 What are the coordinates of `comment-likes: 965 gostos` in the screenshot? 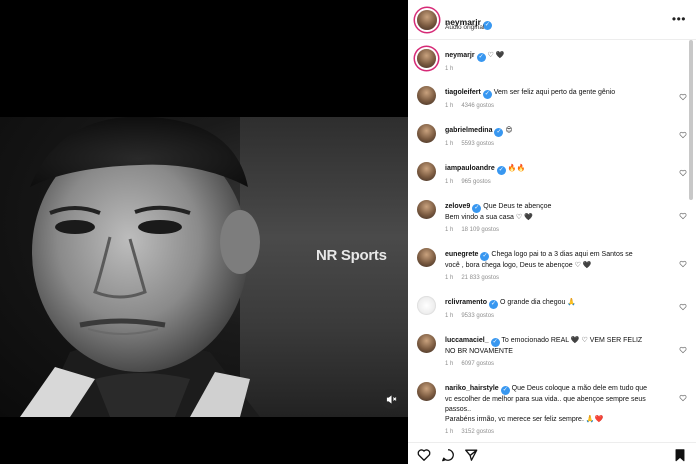 It's located at (475, 182).